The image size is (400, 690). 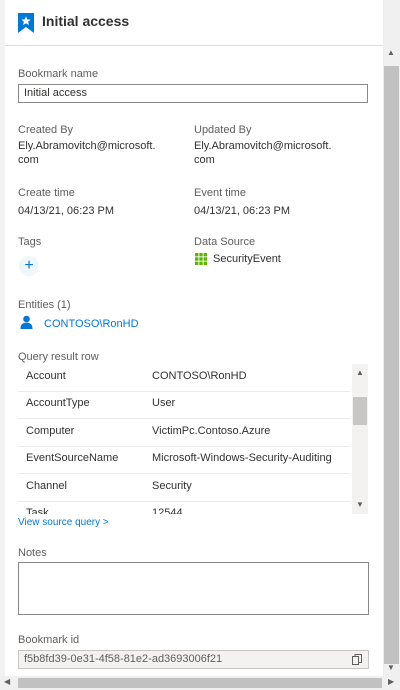 What do you see at coordinates (91, 324) in the screenshot?
I see `entity-link-ronhd: CONTOSO\RonHD` at bounding box center [91, 324].